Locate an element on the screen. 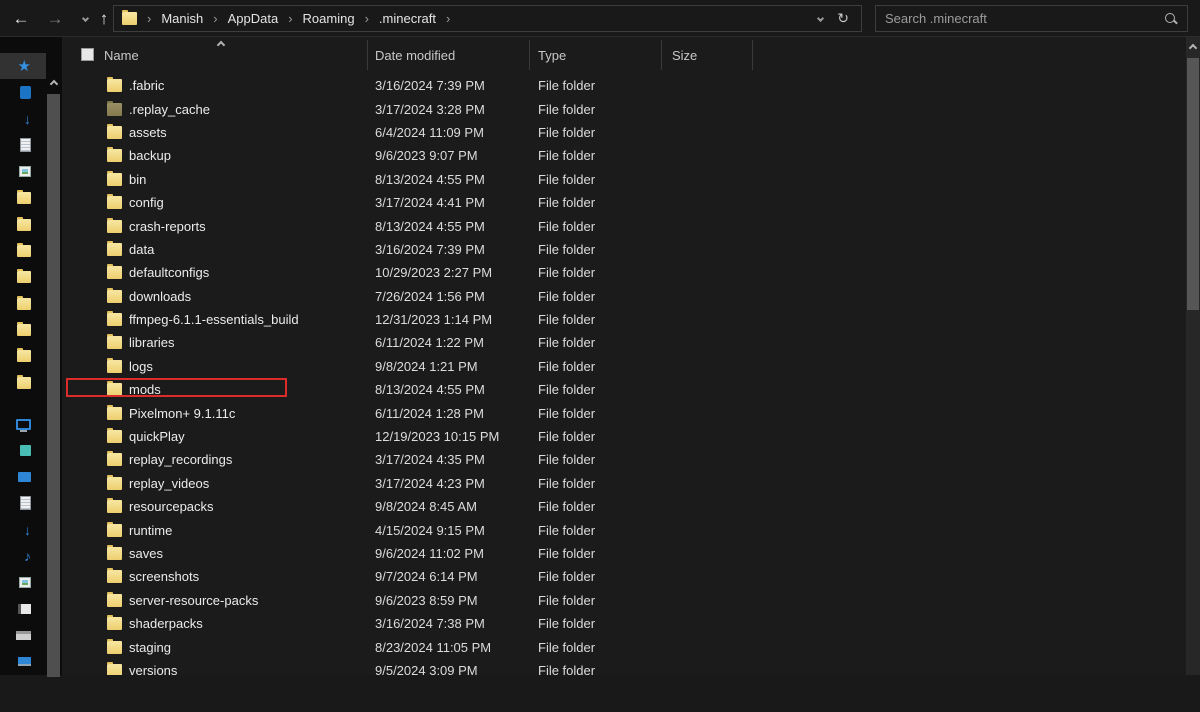  file-row: data 3/16/2024 7:39 PM File folder is located at coordinates (624, 249).